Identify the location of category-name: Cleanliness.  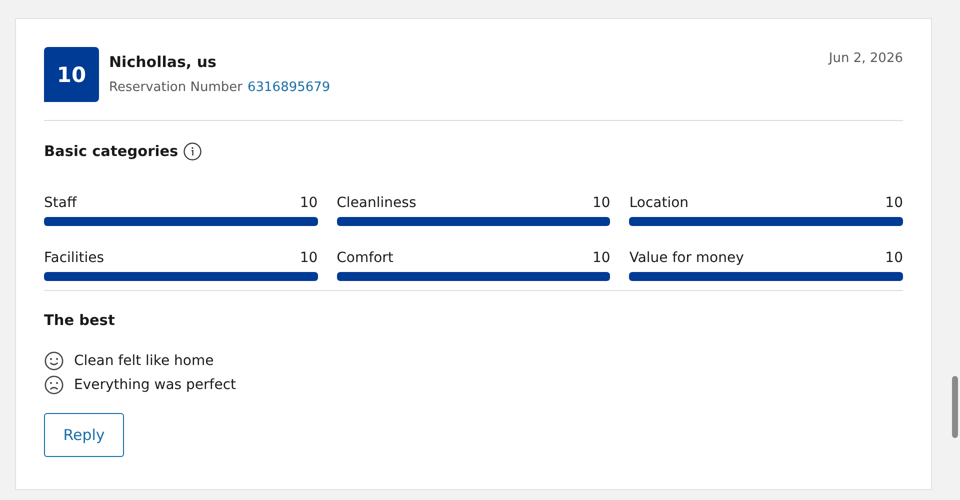
(376, 203).